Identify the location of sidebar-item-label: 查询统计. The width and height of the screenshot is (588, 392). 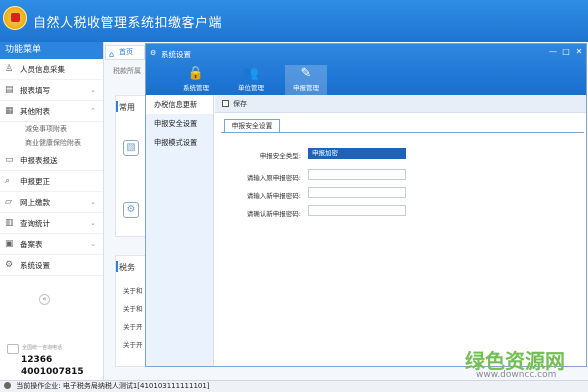
(35, 223).